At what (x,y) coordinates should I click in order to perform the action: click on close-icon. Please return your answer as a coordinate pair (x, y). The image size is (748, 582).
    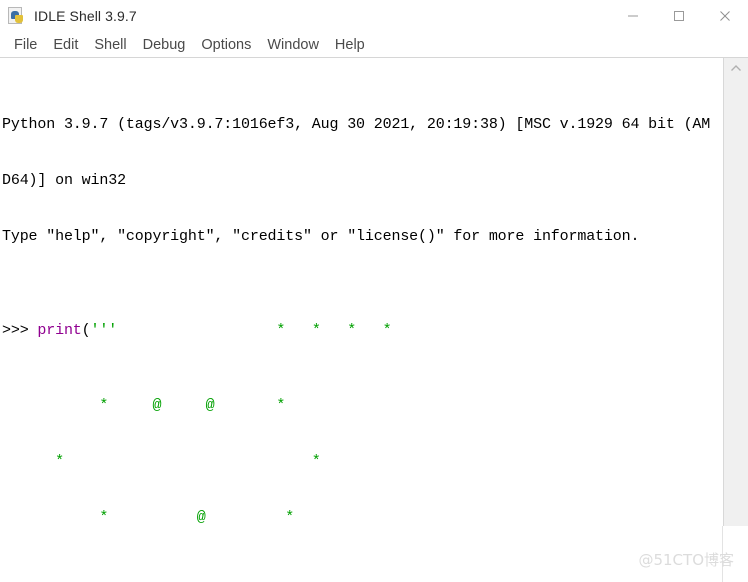
    Looking at the image, I should click on (725, 16).